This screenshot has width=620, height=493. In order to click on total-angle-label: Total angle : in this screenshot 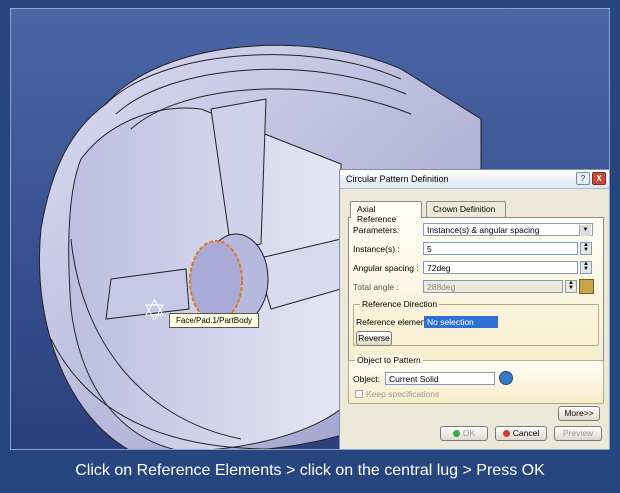, I will do `click(376, 287)`.